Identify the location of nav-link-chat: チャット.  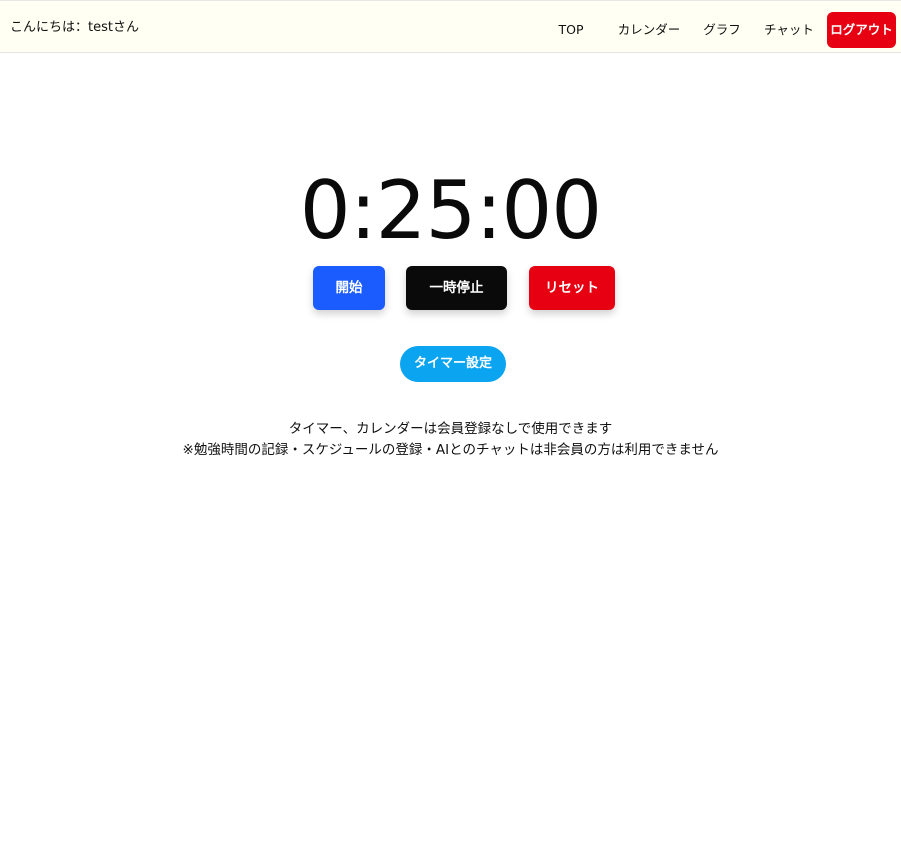
(789, 30).